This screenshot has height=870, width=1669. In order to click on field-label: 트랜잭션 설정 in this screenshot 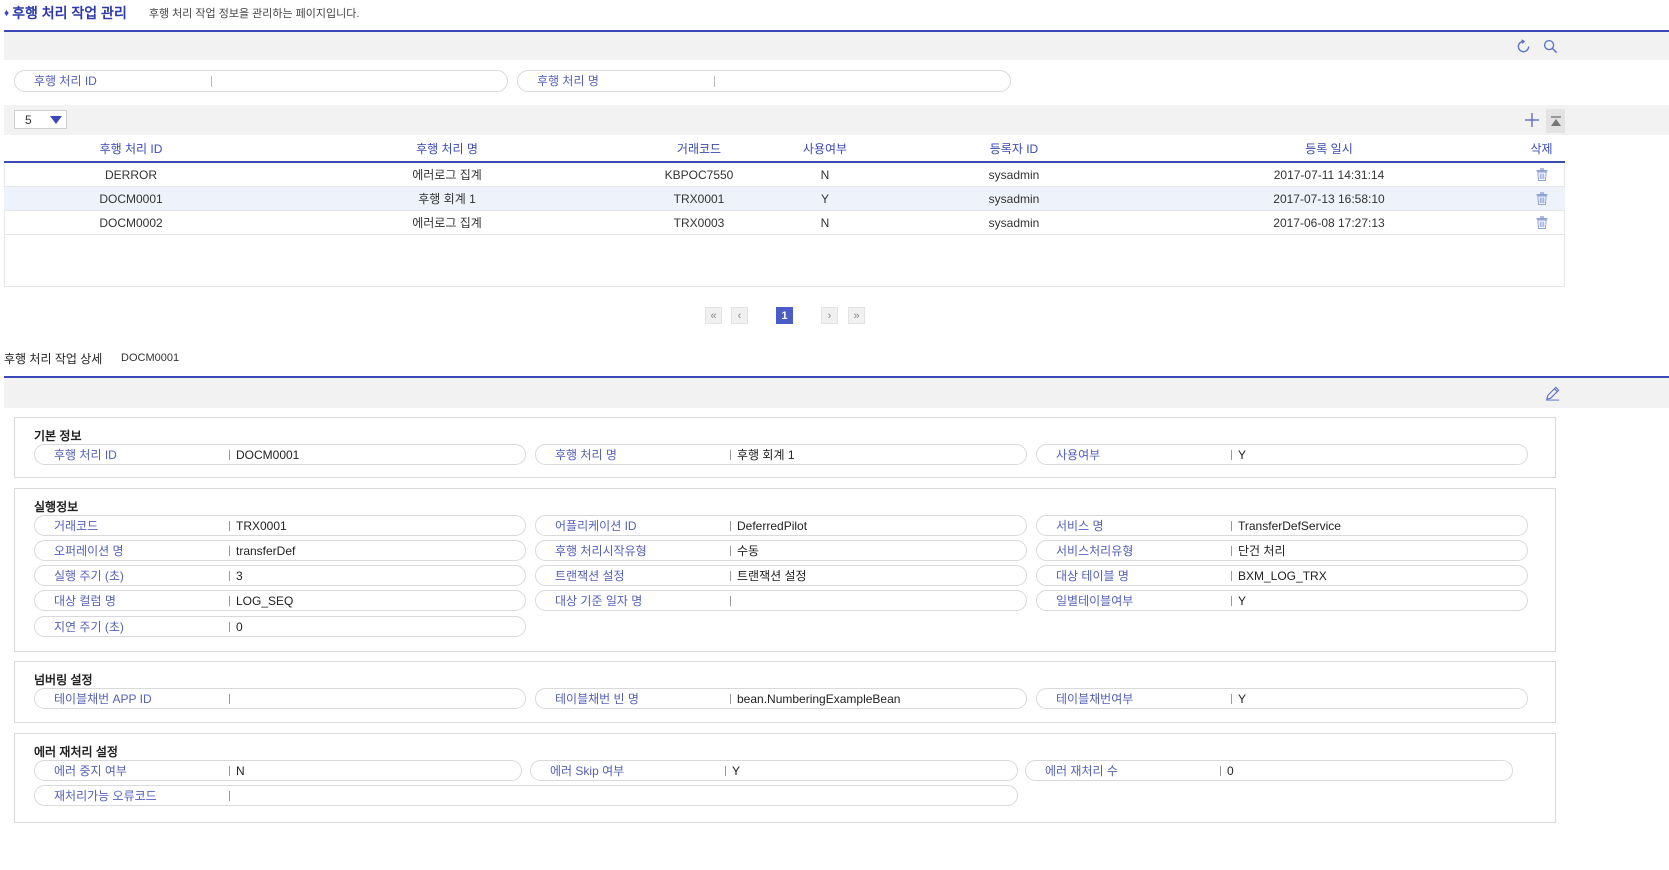, I will do `click(633, 576)`.